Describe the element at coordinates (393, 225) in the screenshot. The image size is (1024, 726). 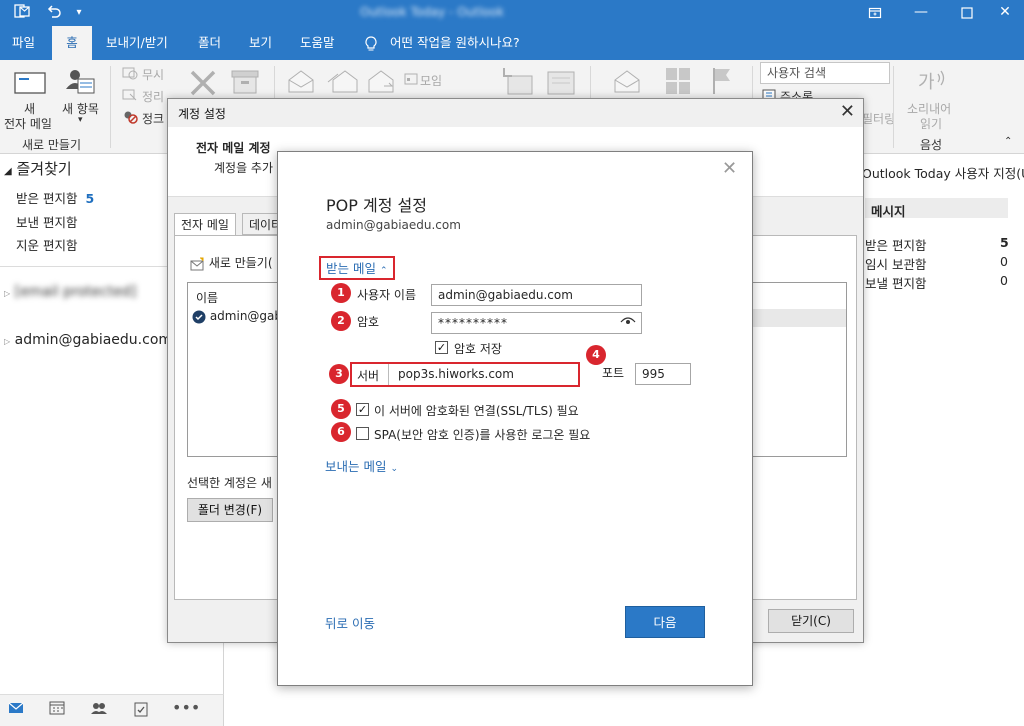
I see `pop-dialog-email: admin@gabiaedu.com` at that location.